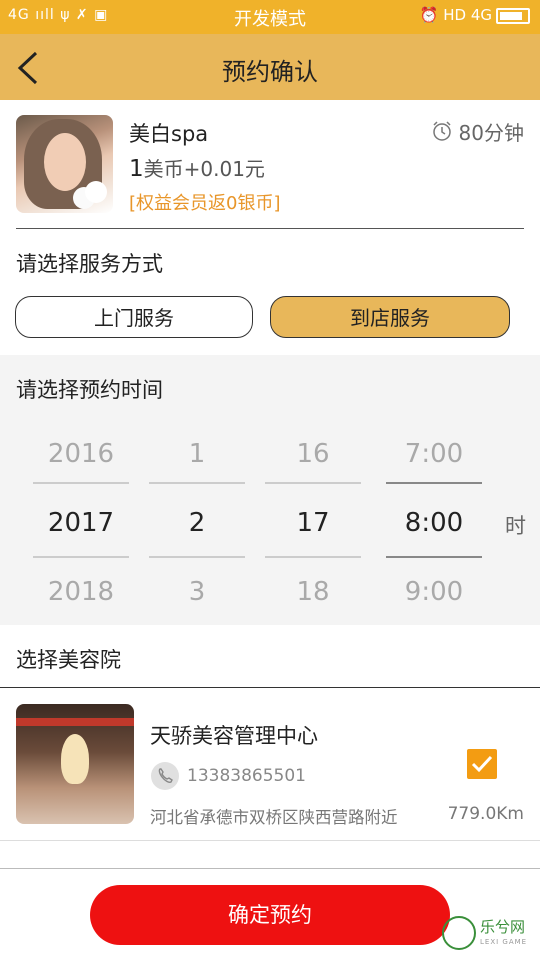 This screenshot has height=960, width=540. I want to click on check-icon, so click(482, 764).